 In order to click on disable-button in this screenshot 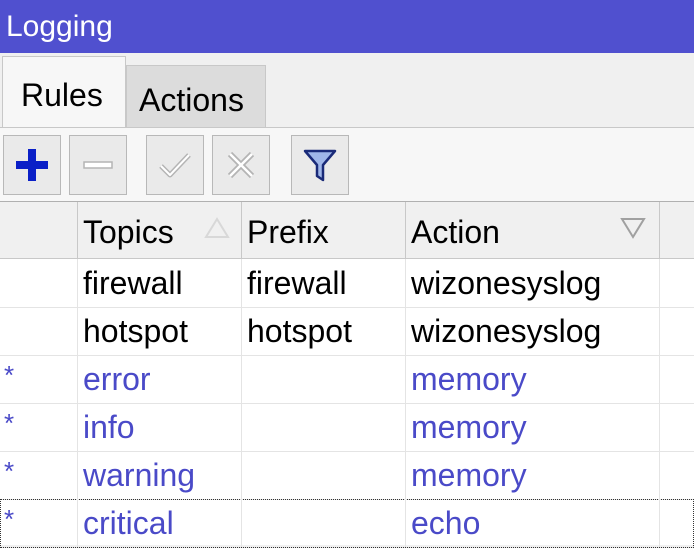, I will do `click(241, 165)`.